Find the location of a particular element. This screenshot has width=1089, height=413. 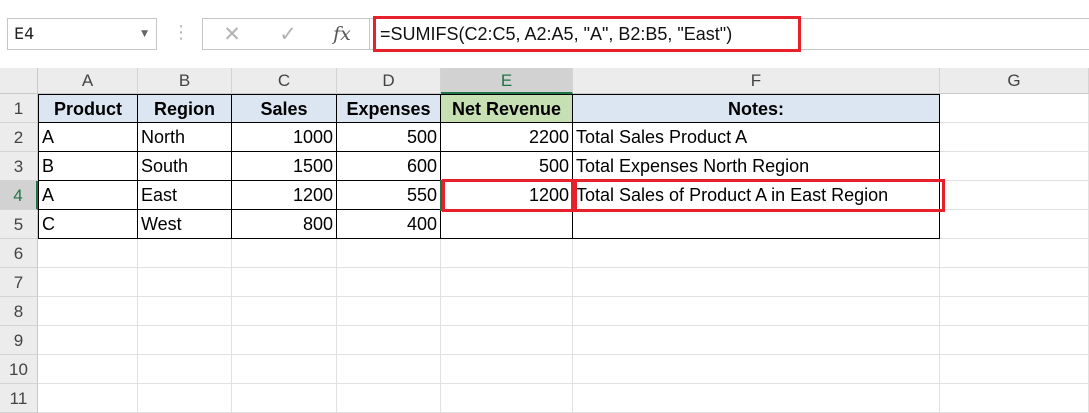

cell-a3: B is located at coordinates (88, 166).